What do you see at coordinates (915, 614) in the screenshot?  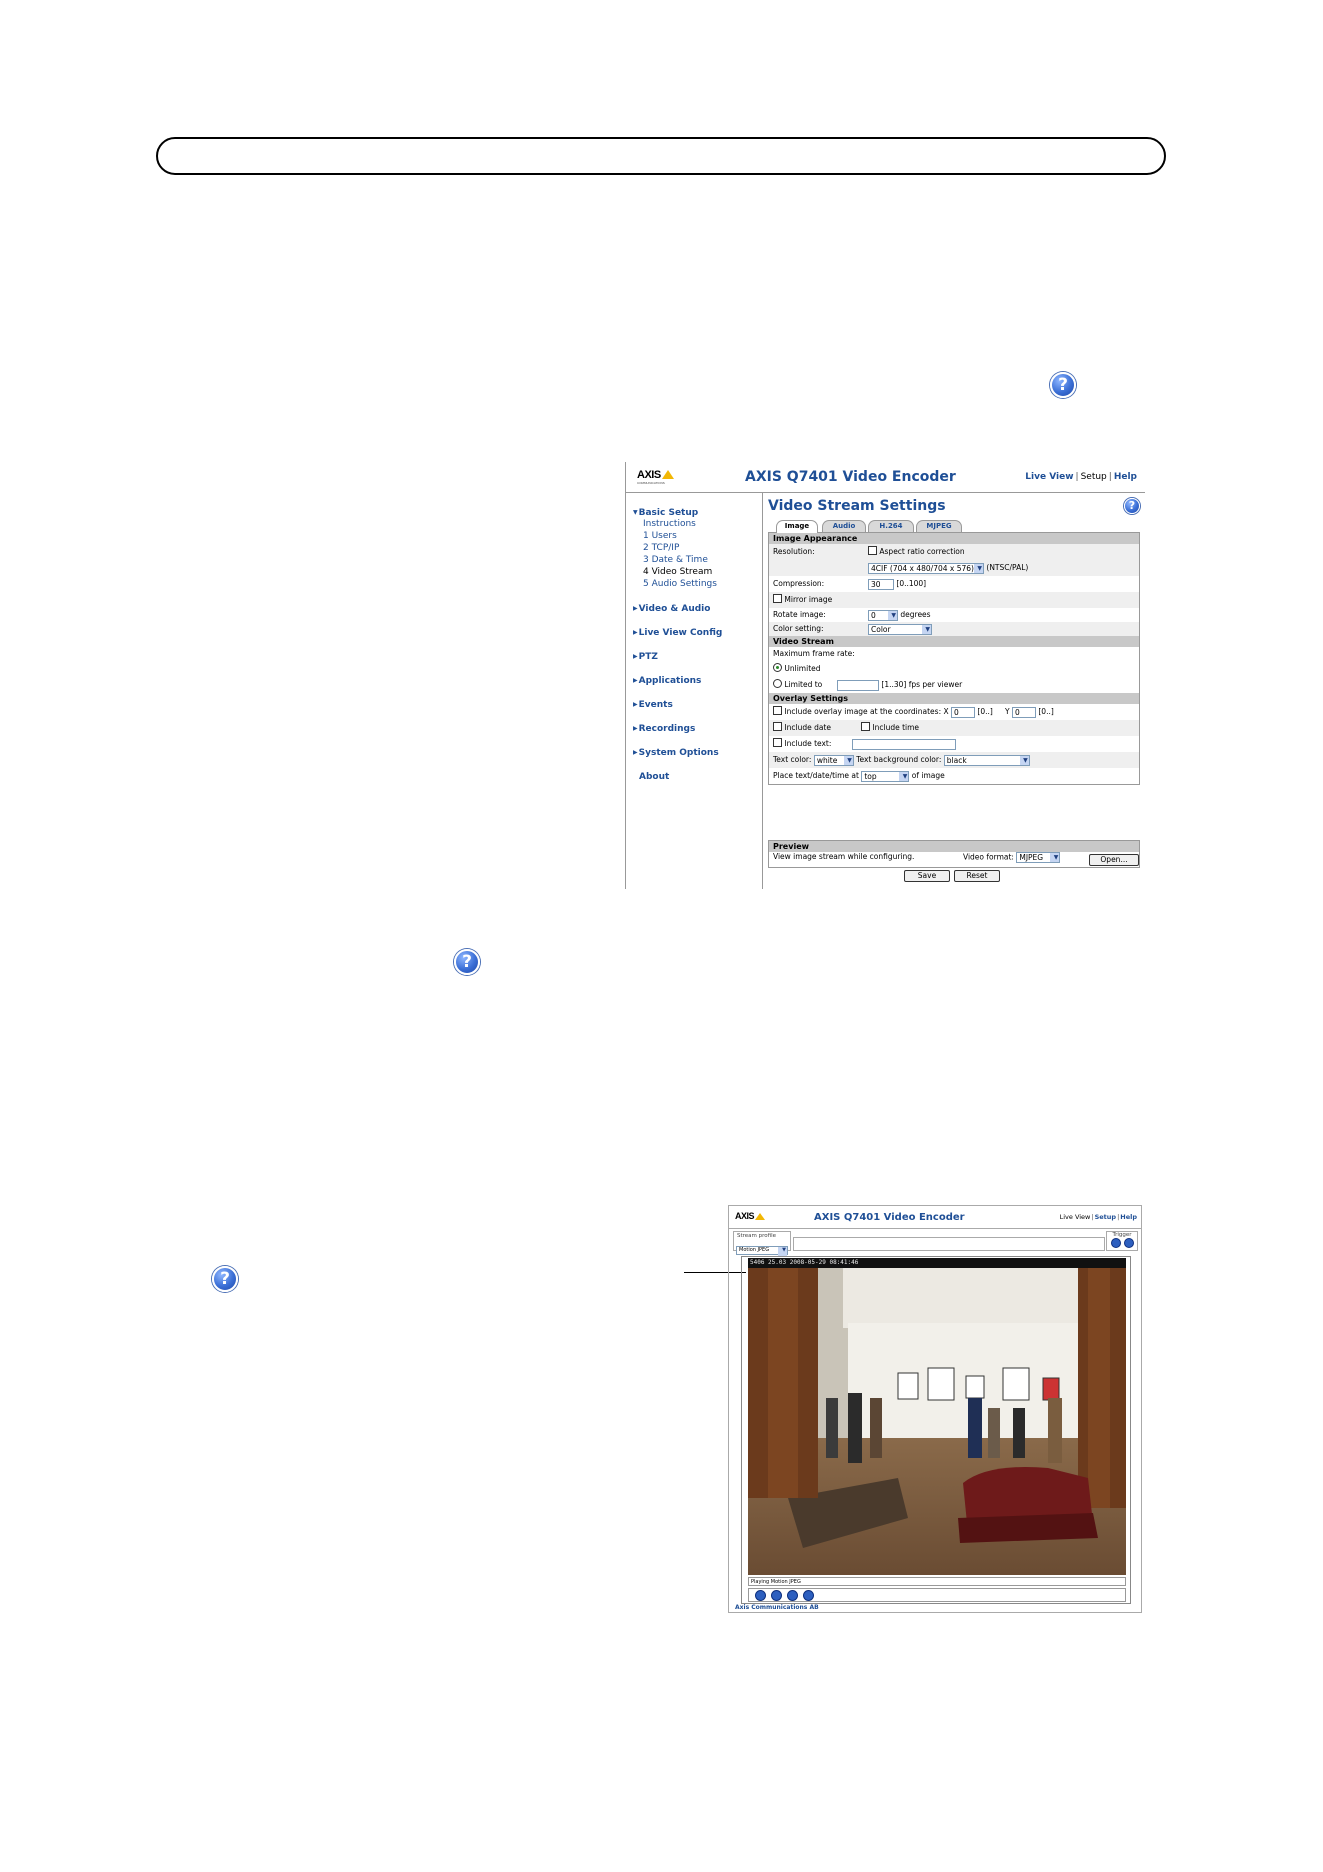 I see `rotate-unit: degrees` at bounding box center [915, 614].